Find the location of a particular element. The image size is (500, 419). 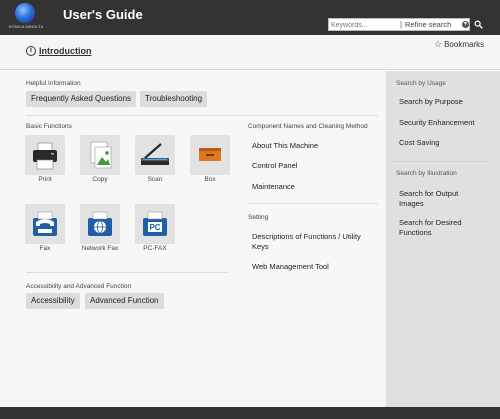

sub-header: i Introduction ☆ Bookmarks is located at coordinates (250, 52).